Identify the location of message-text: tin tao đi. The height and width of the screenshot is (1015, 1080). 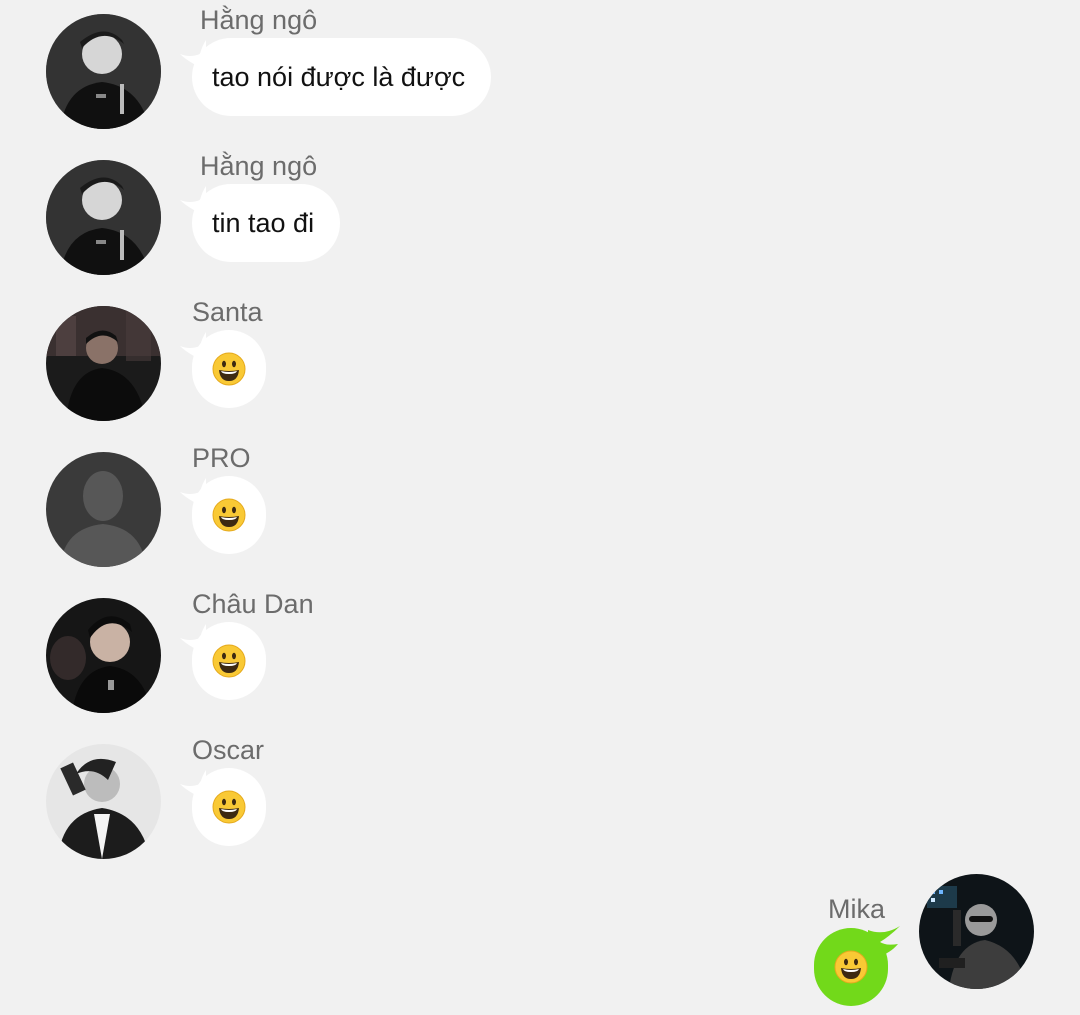
(263, 222).